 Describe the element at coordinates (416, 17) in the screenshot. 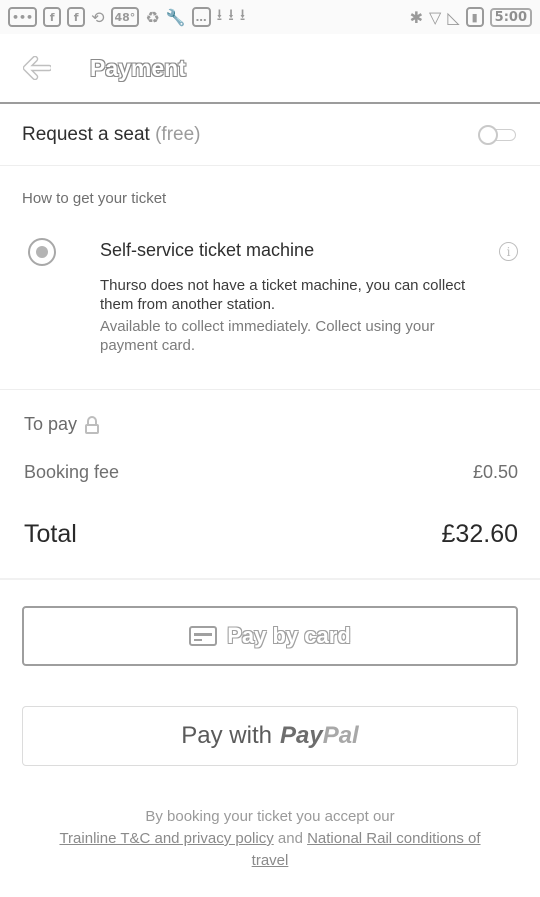

I see `bluetooth-icon: ✱` at that location.